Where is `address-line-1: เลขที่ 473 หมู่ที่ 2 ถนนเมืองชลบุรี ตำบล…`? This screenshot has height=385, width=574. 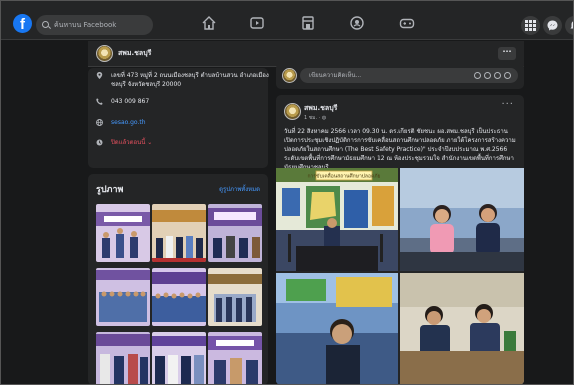
address-line-1: เลขที่ 473 หมู่ที่ 2 ถนนเมืองชลบุรี ตำบล… is located at coordinates (190, 75).